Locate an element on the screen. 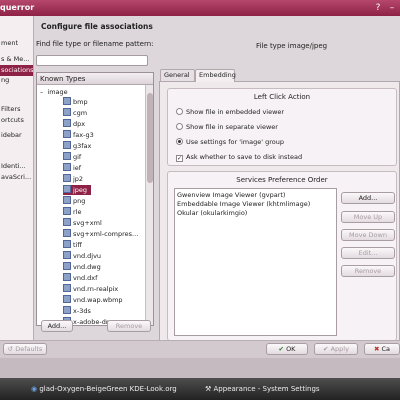 The width and height of the screenshot is (400, 400). ask-save-checkbox: ✓ Ask whether to save to disk instead is located at coordinates (239, 157).